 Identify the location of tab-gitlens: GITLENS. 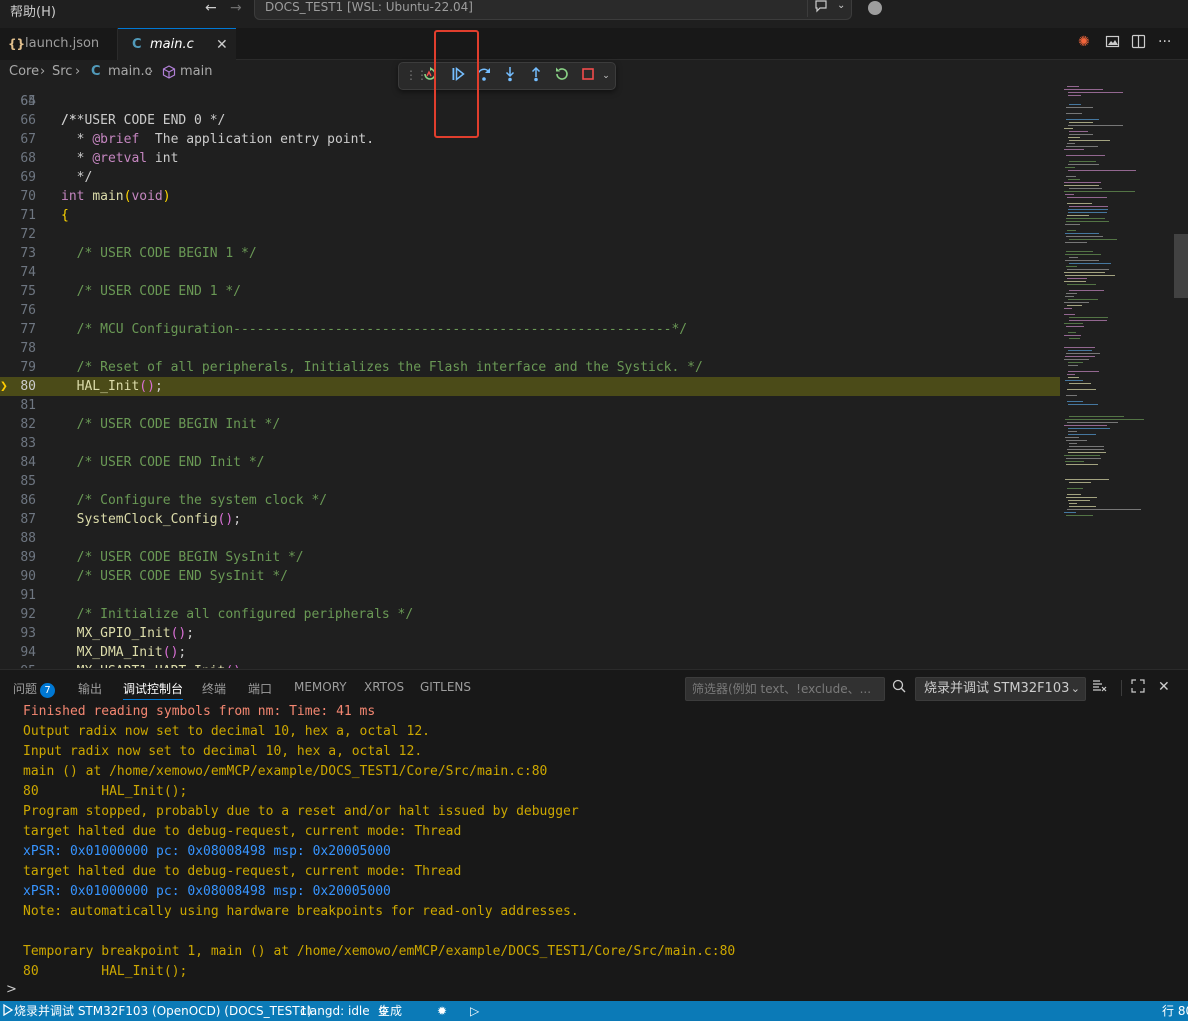
(445, 690).